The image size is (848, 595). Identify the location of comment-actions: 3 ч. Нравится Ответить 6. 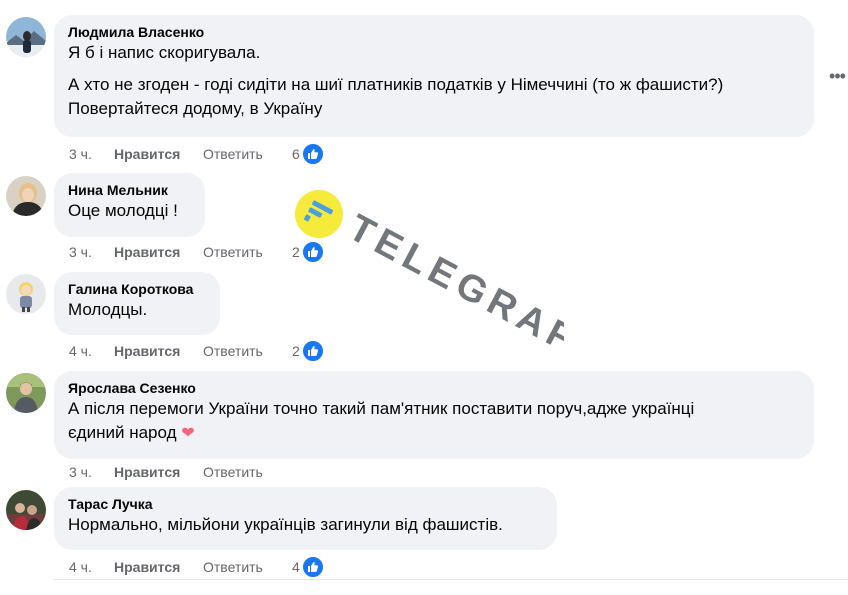
(196, 154).